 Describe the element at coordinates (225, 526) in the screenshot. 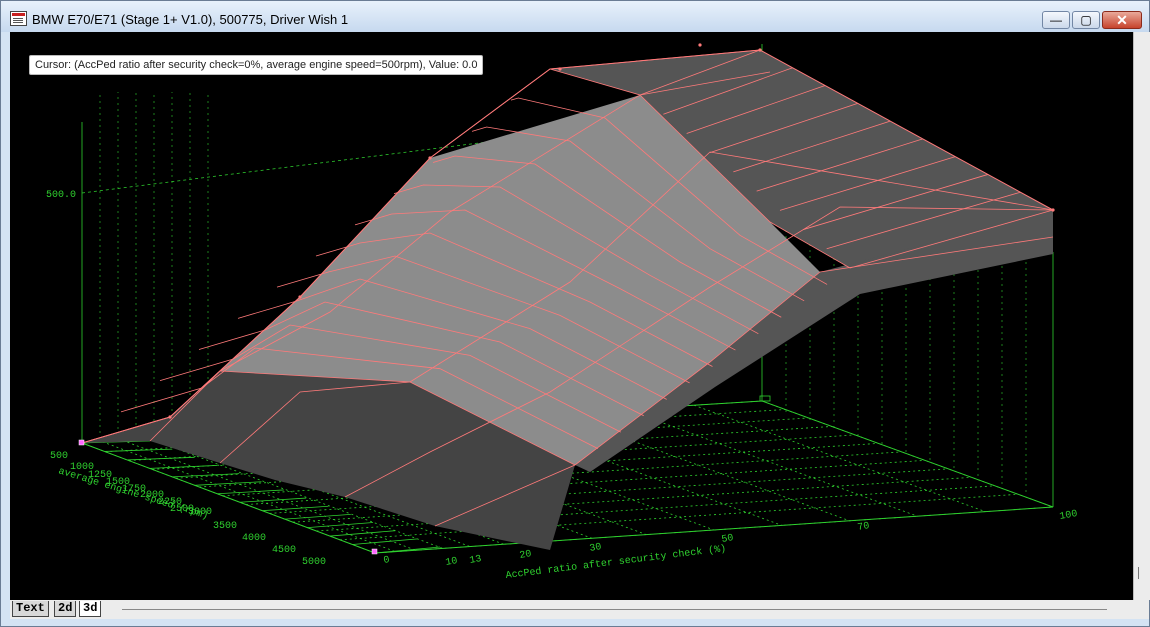

I see `y-tick-label: 3500` at that location.